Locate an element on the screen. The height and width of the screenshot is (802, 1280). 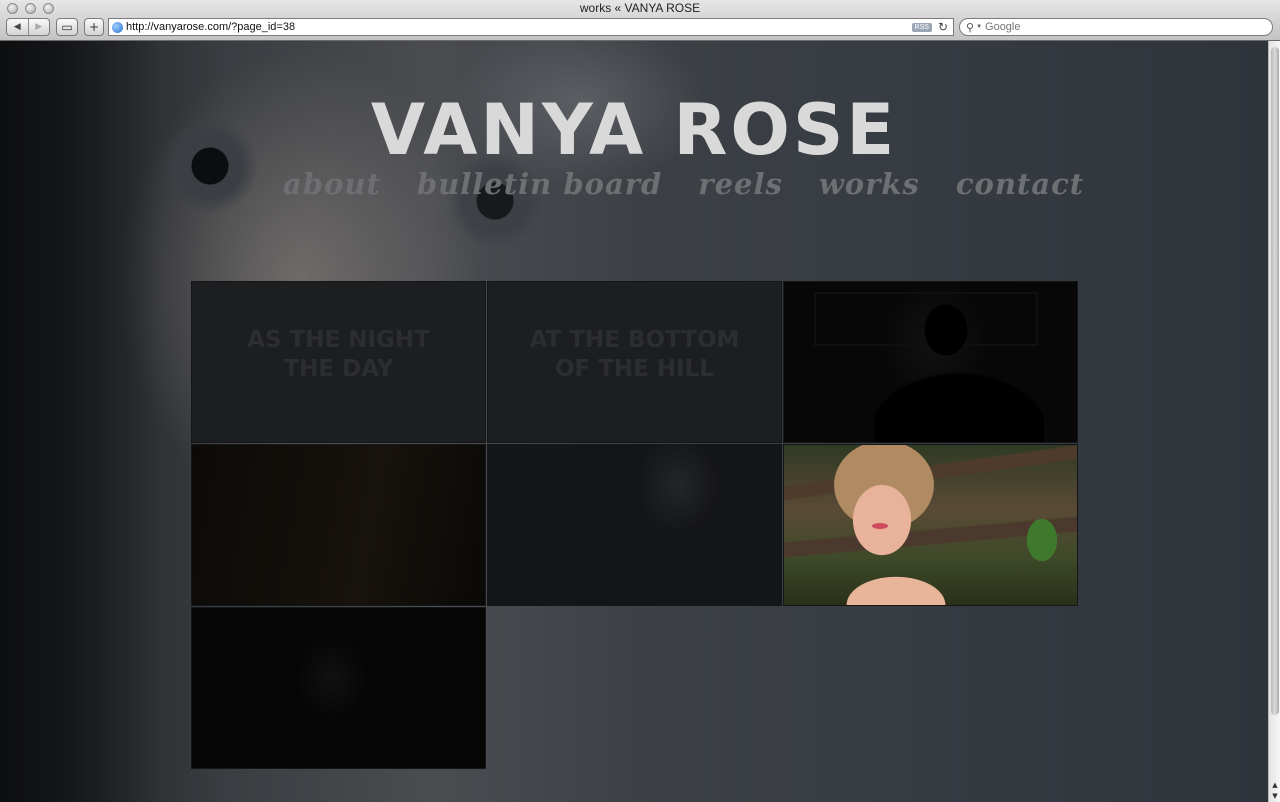
work-tile-silhouette is located at coordinates (930, 362).